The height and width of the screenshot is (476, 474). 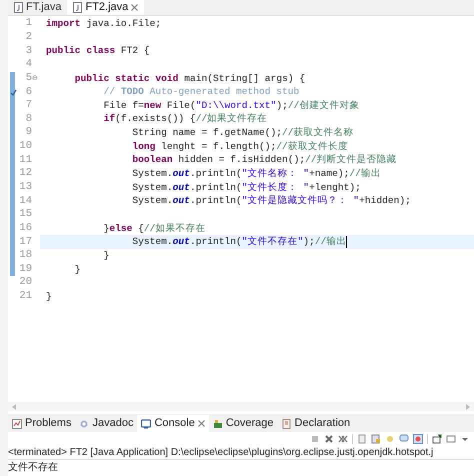 I want to click on line-number: 3, so click(x=29, y=51).